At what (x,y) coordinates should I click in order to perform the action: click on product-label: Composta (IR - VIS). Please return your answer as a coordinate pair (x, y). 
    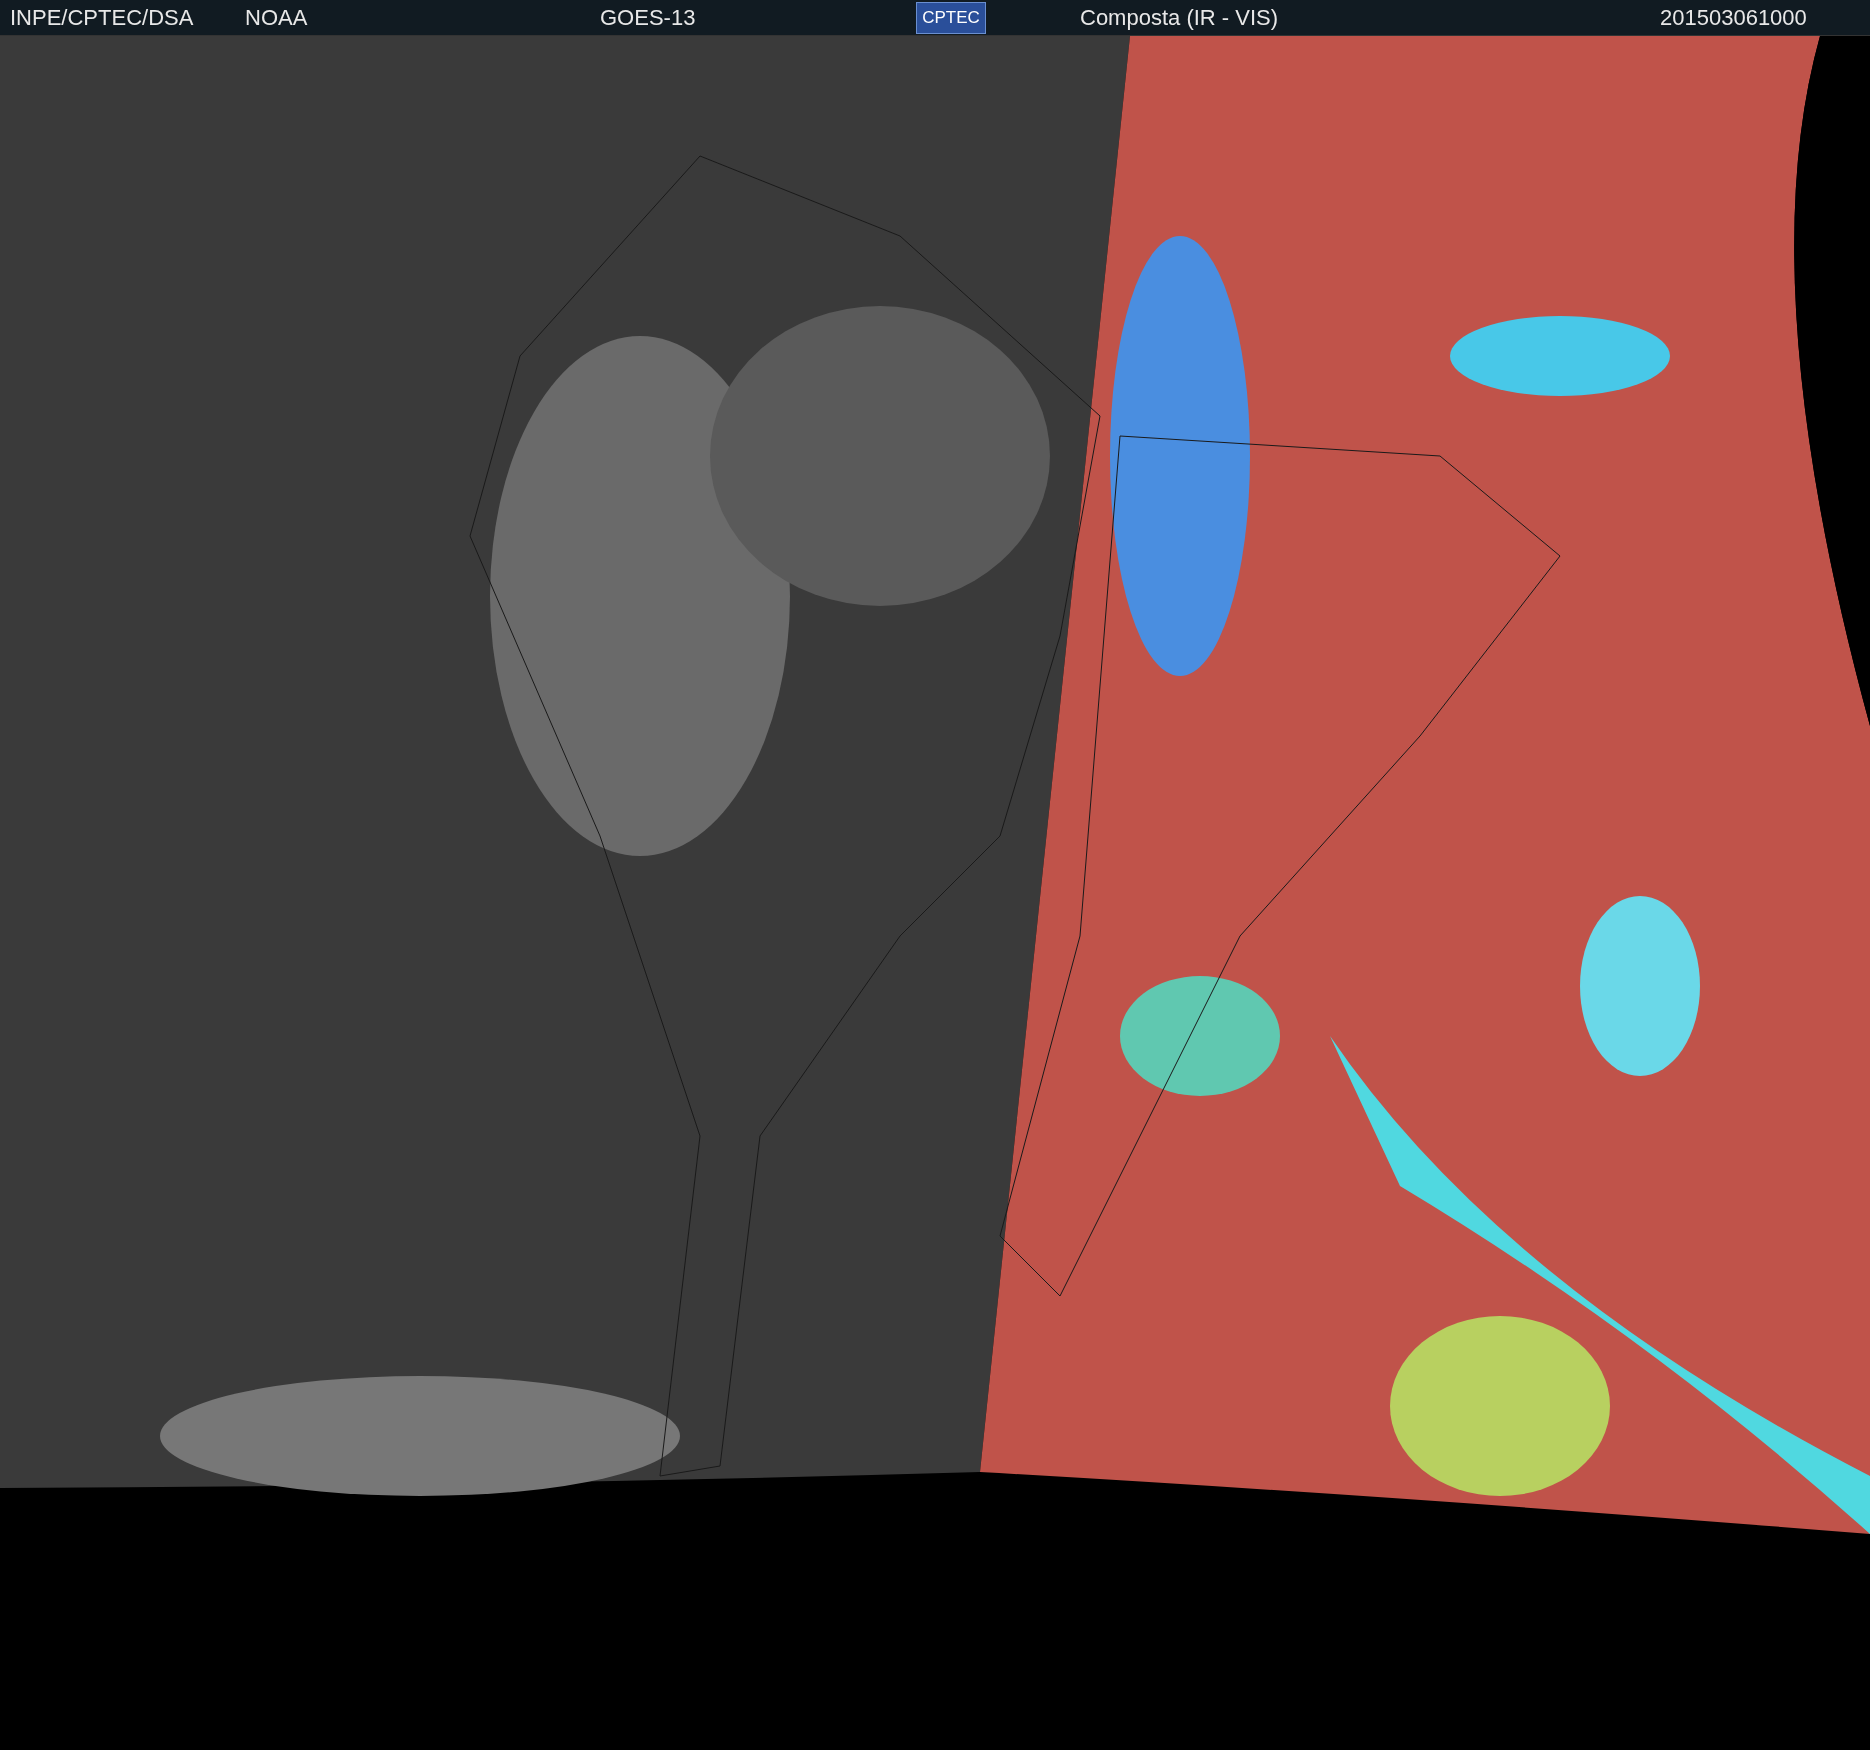
    Looking at the image, I should click on (1180, 18).